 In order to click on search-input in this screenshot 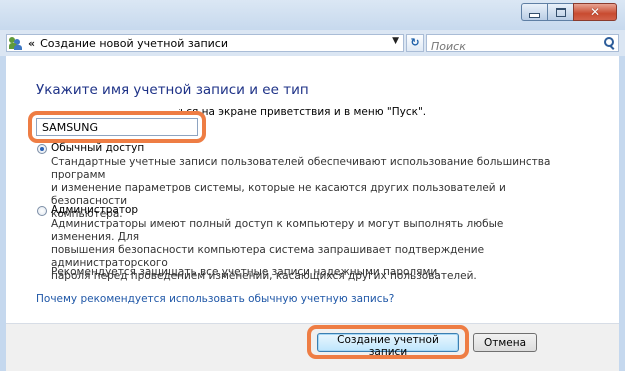, I will do `click(511, 46)`.